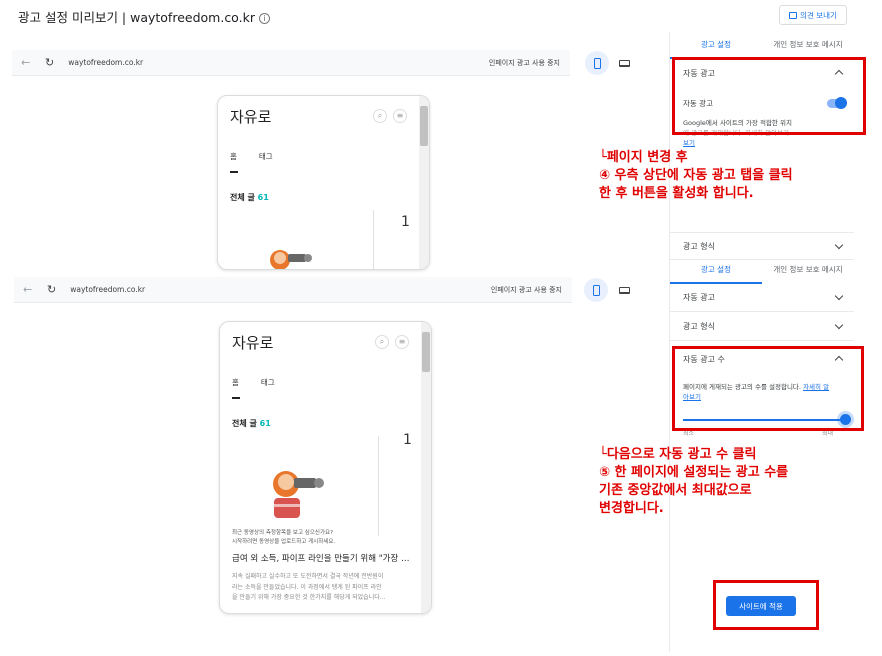 The width and height of the screenshot is (882, 656). I want to click on step5-line-1: └다음으로 자동 광고 수 클릭, so click(678, 454).